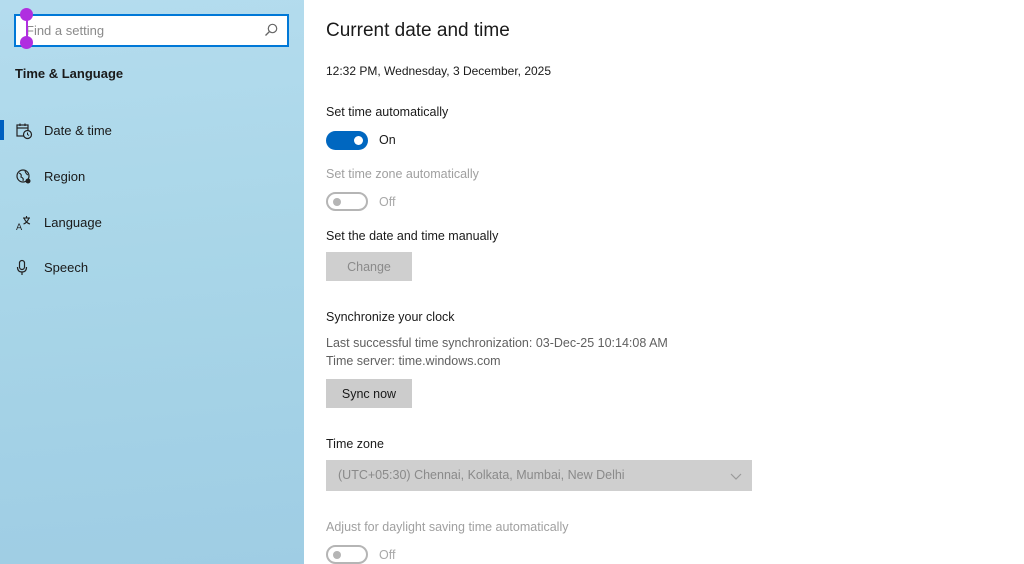  Describe the element at coordinates (26, 42) in the screenshot. I see `selection-handle-bottom` at that location.